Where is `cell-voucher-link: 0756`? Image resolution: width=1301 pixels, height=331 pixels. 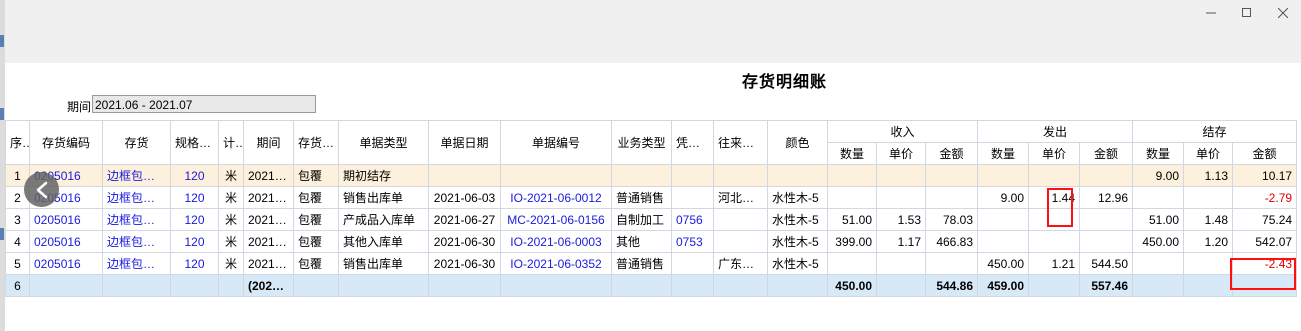
cell-voucher-link: 0756 is located at coordinates (692, 219).